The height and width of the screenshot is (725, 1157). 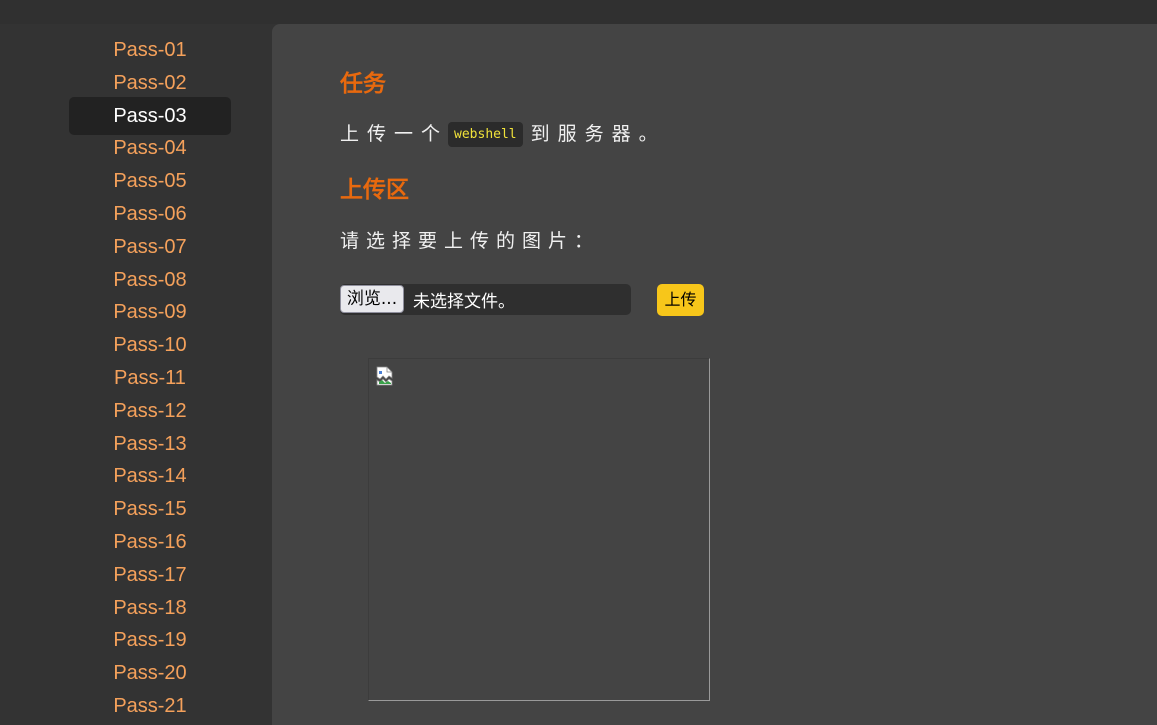 What do you see at coordinates (150, 707) in the screenshot?
I see `sidebar-item-pass-21: Pass-21` at bounding box center [150, 707].